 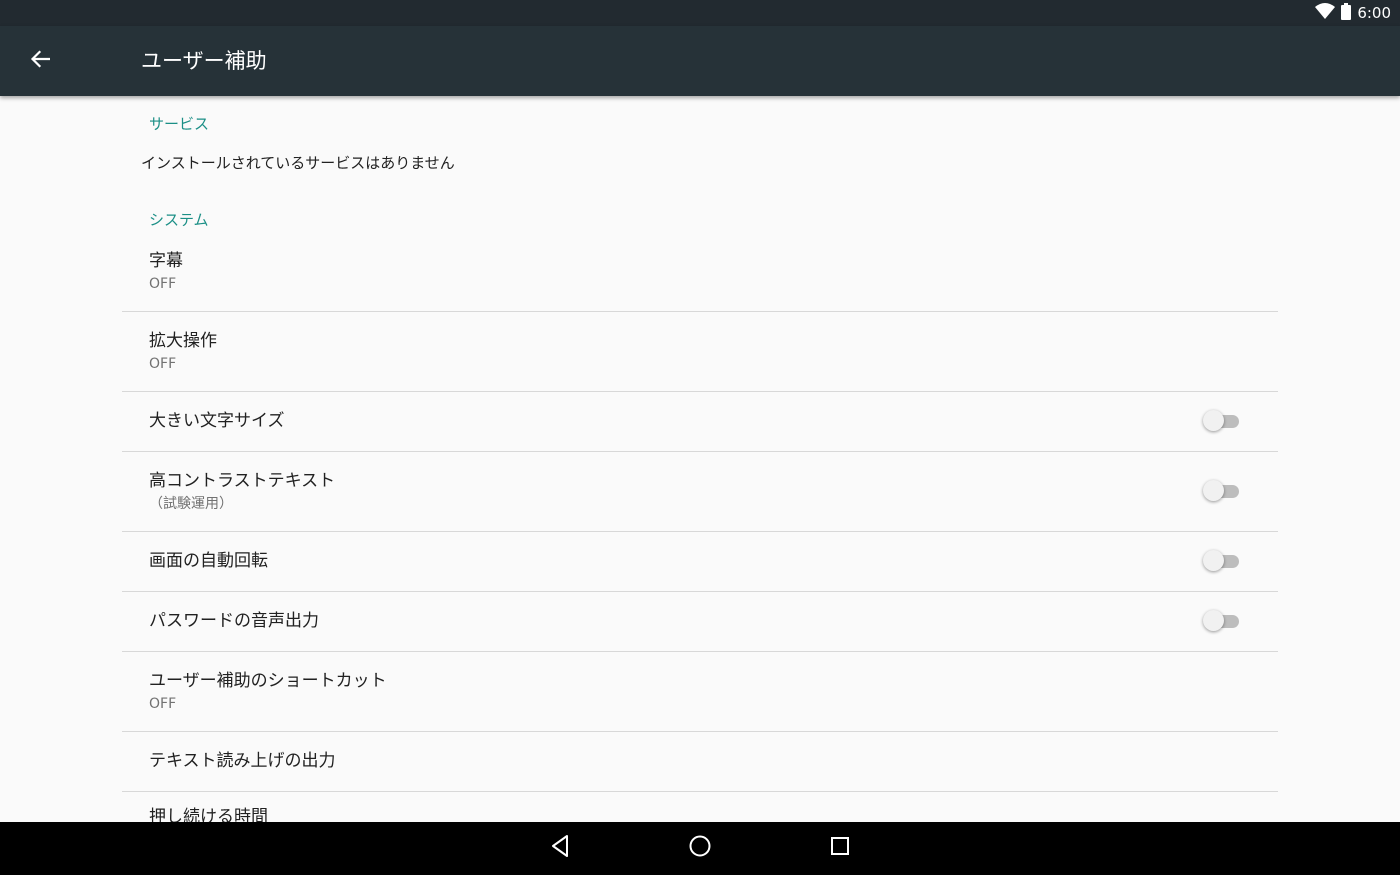 I want to click on nav-recents-button, so click(x=840, y=848).